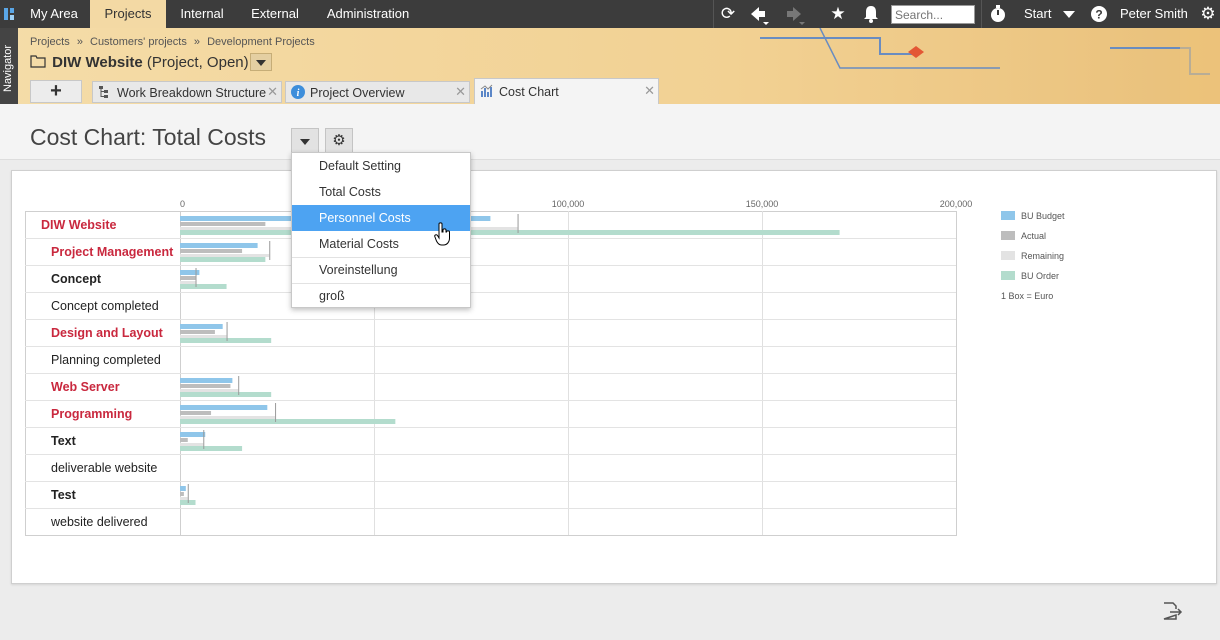 This screenshot has height=640, width=1220. Describe the element at coordinates (148, 137) in the screenshot. I see `page-title: Cost Chart: Total Costs` at that location.